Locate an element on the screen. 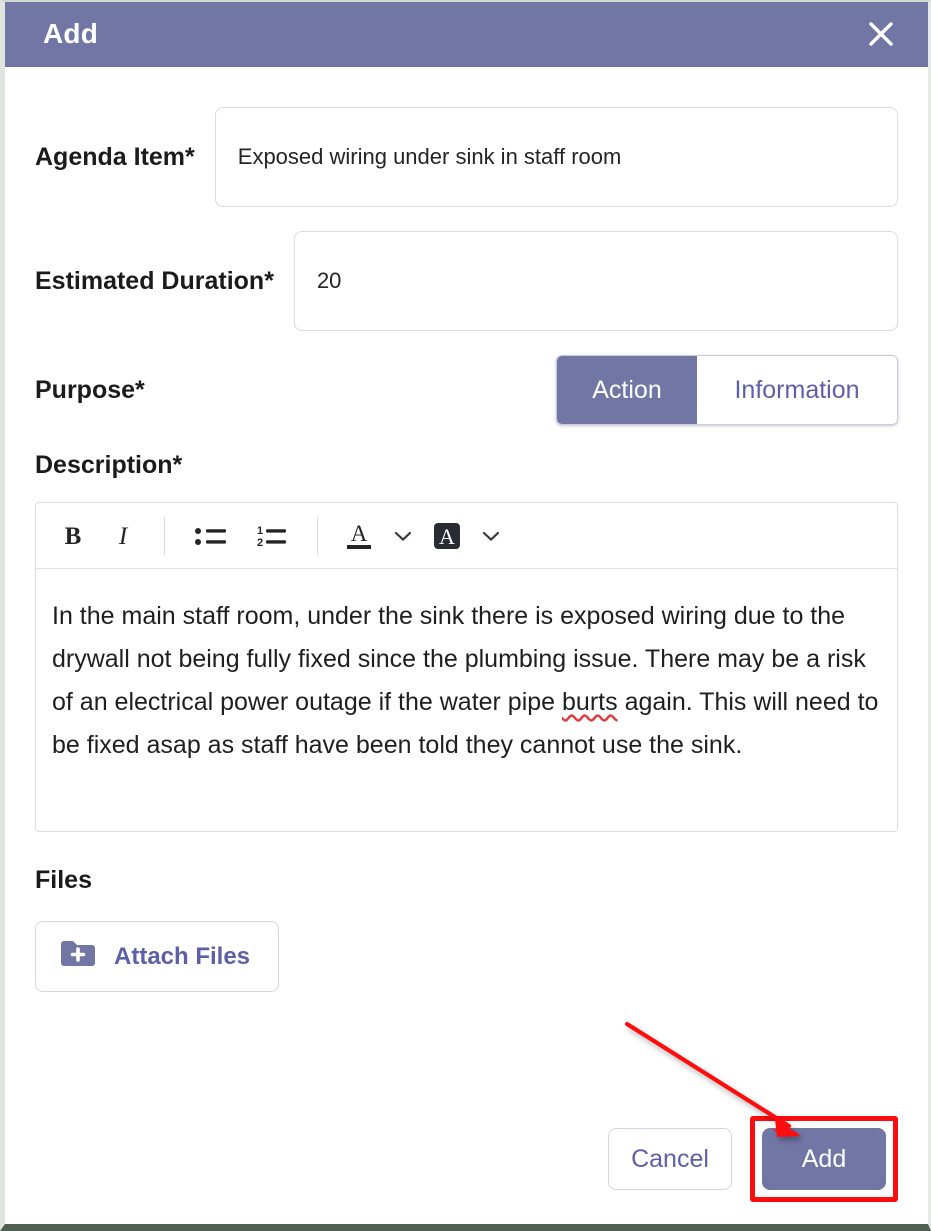 The width and height of the screenshot is (931, 1231). svg-text: 2 is located at coordinates (260, 543).